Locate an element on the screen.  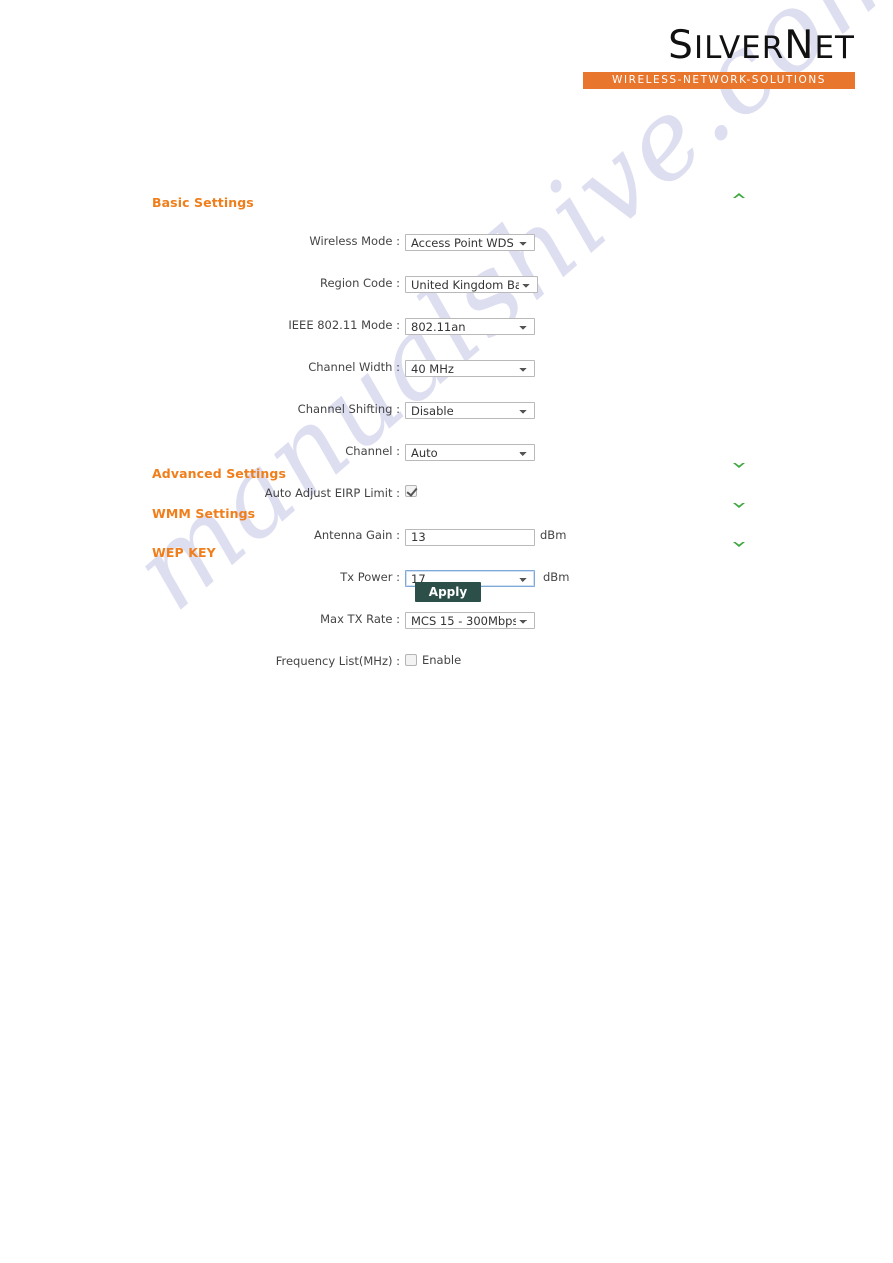
antenna-gain-input is located at coordinates (470, 537).